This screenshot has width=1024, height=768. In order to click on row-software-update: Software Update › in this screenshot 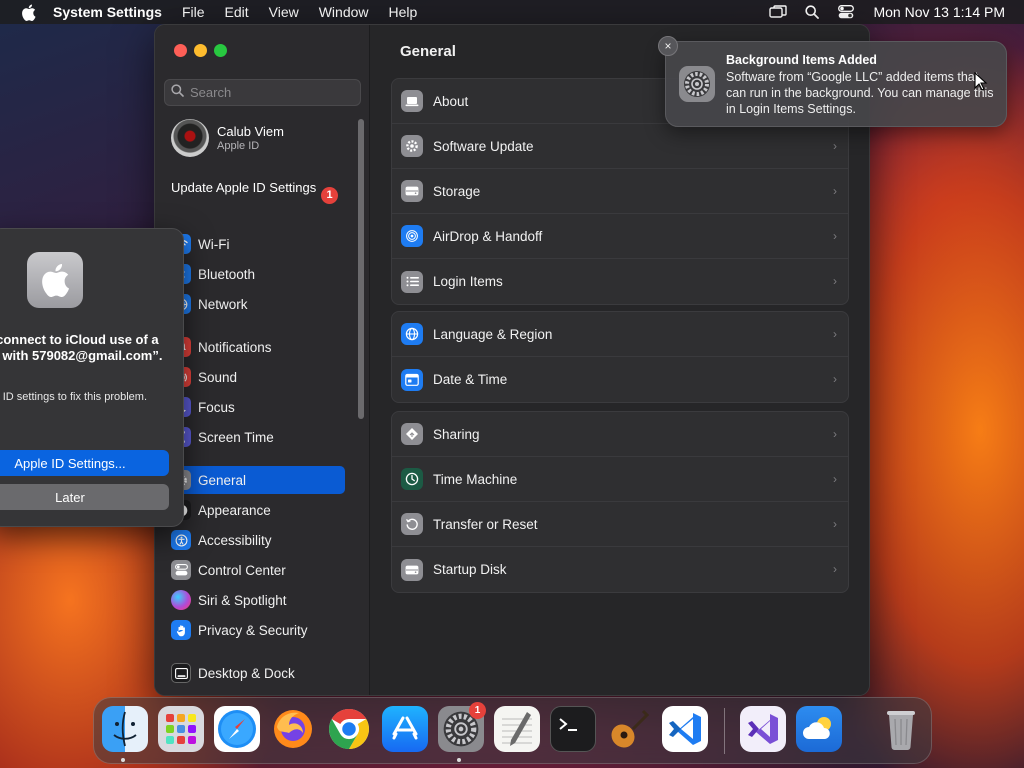, I will do `click(620, 146)`.